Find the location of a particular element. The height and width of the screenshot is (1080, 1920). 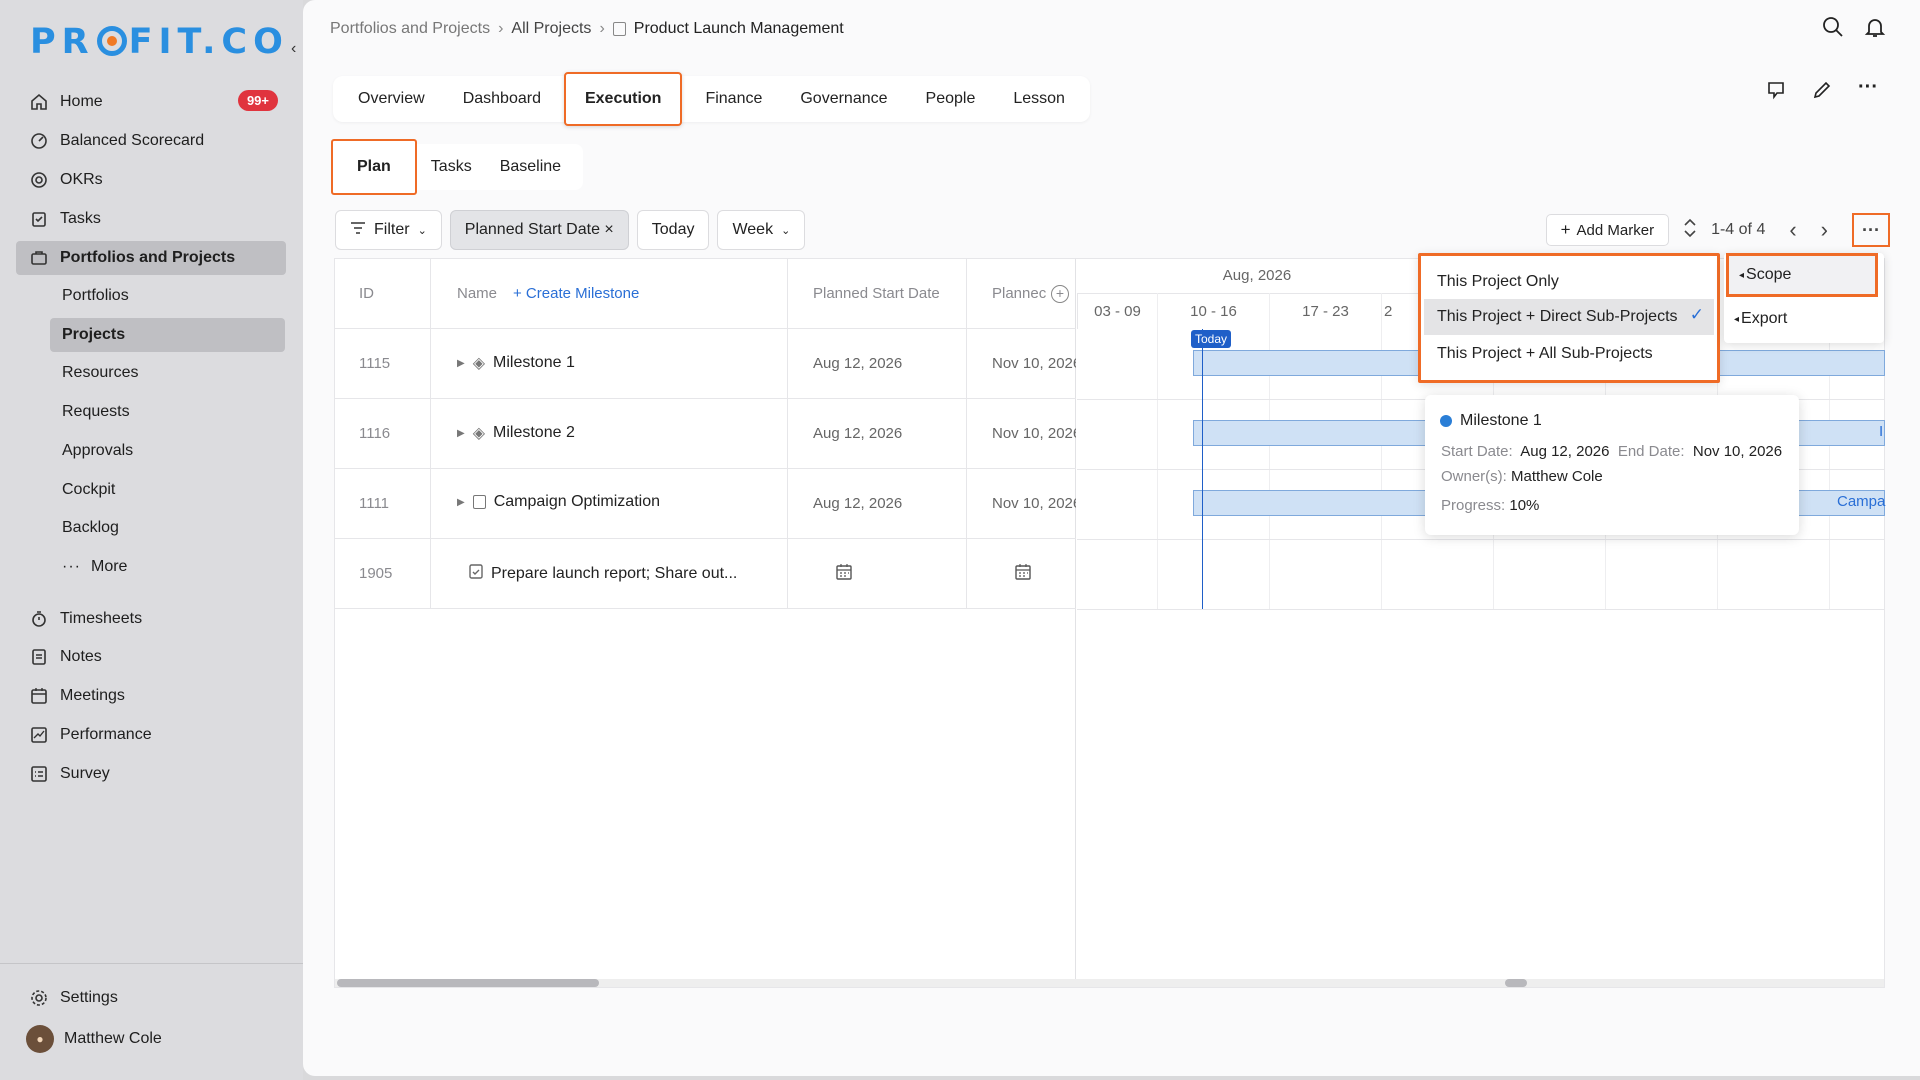

sidebar-item-home: Home 99+ is located at coordinates (151, 102).